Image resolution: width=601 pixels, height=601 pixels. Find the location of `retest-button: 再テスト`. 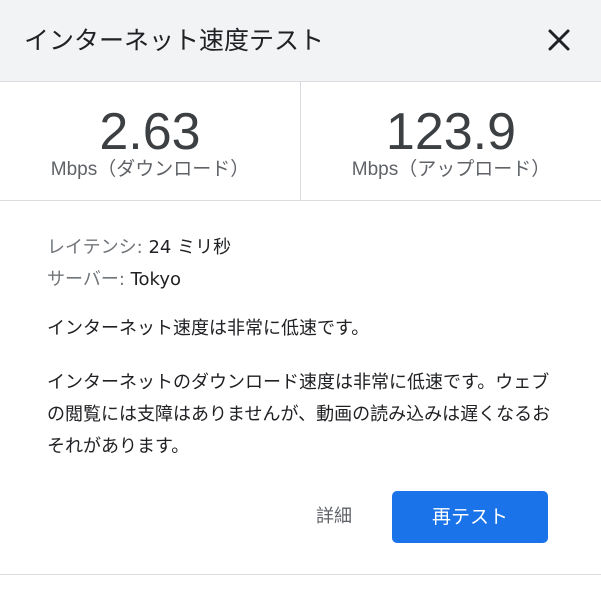

retest-button: 再テスト is located at coordinates (470, 517).